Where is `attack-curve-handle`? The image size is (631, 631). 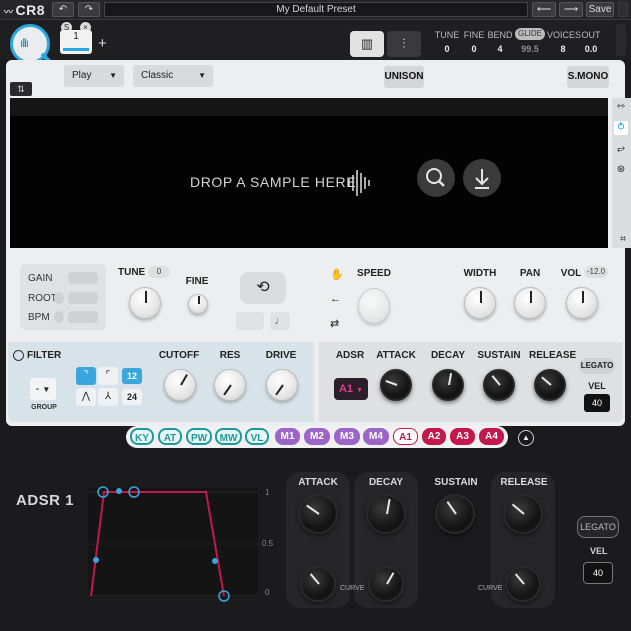
attack-curve-handle is located at coordinates (96, 560).